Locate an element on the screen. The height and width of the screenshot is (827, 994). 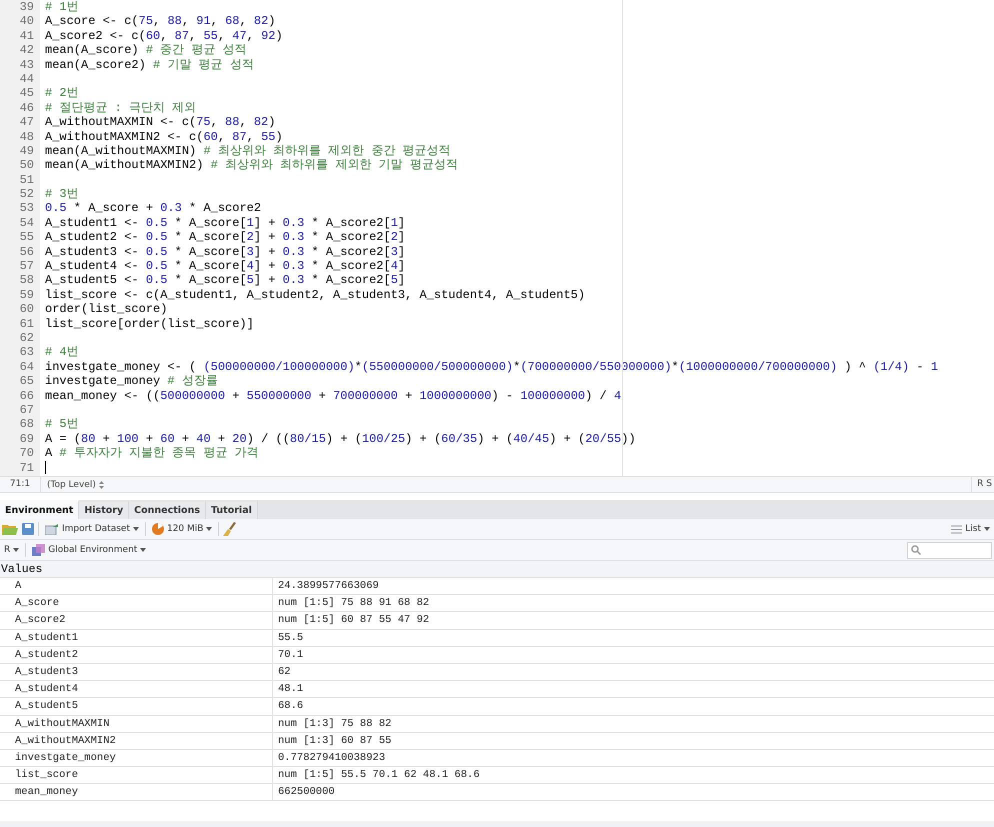
line-number: 67 is located at coordinates (26, 410).